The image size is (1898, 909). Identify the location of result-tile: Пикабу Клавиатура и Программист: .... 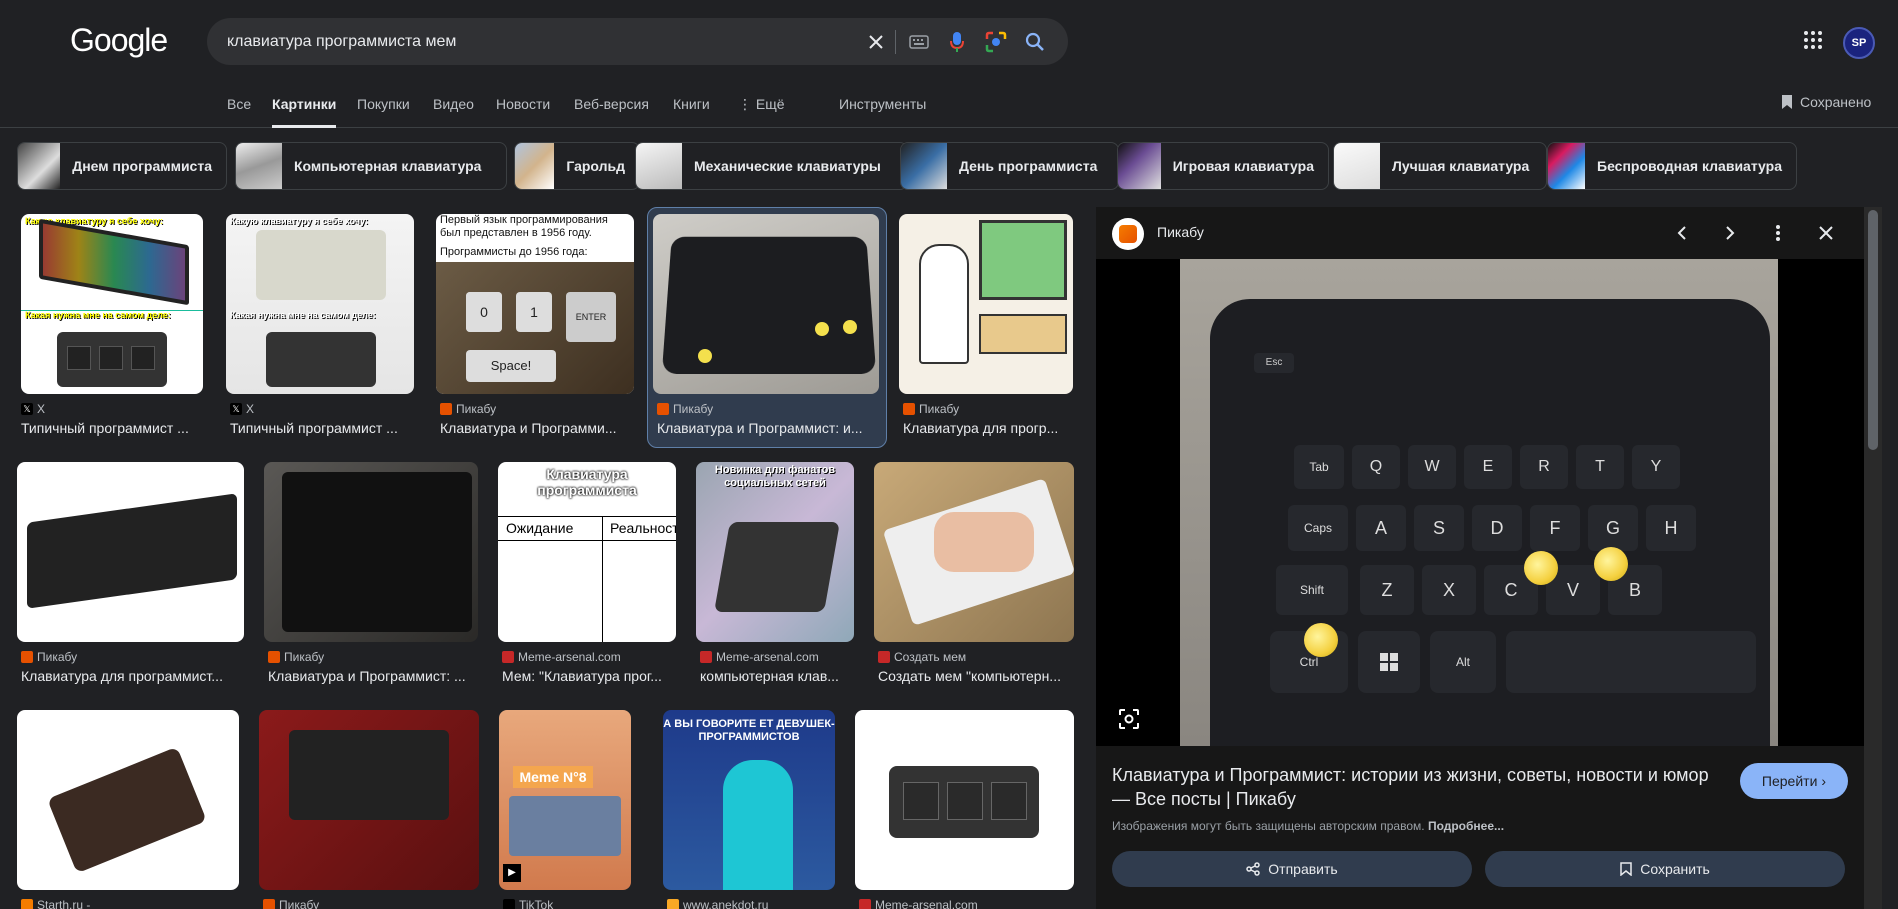
(371, 577).